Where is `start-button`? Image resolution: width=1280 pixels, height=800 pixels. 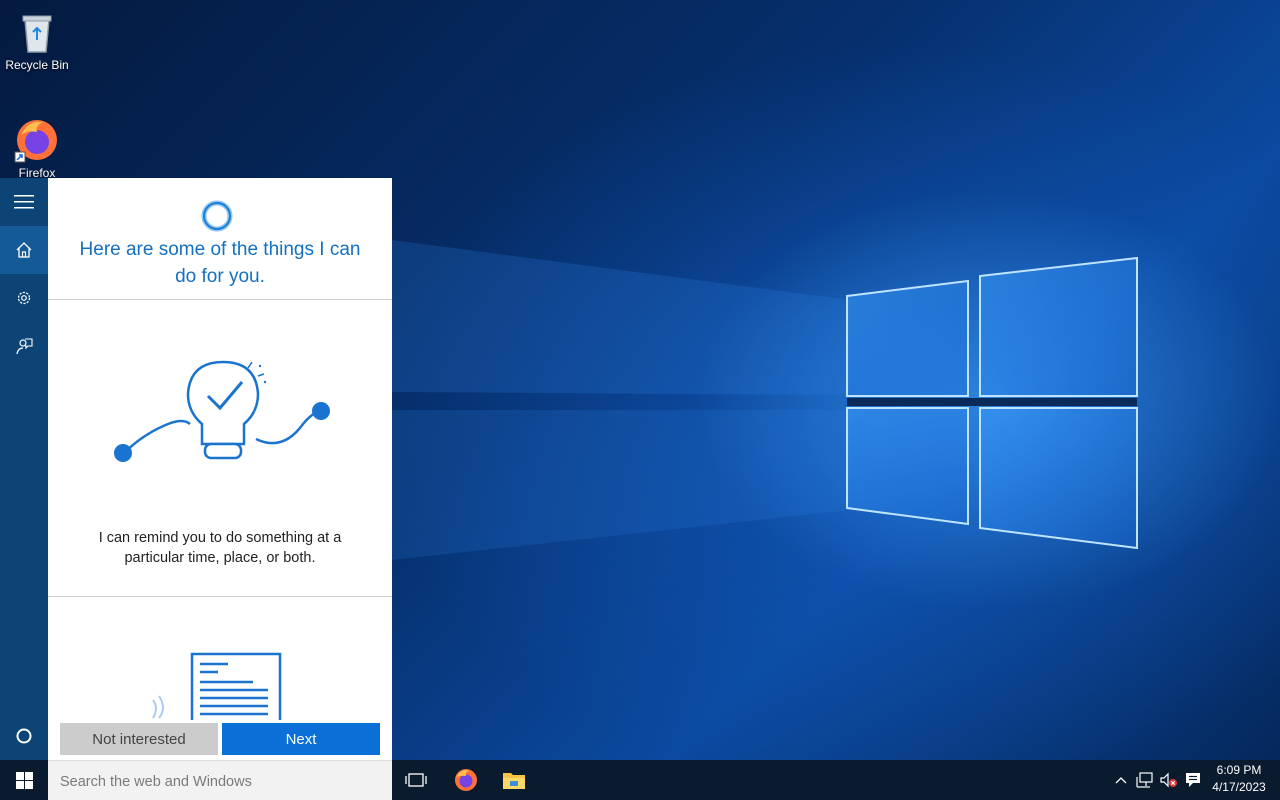 start-button is located at coordinates (24, 780).